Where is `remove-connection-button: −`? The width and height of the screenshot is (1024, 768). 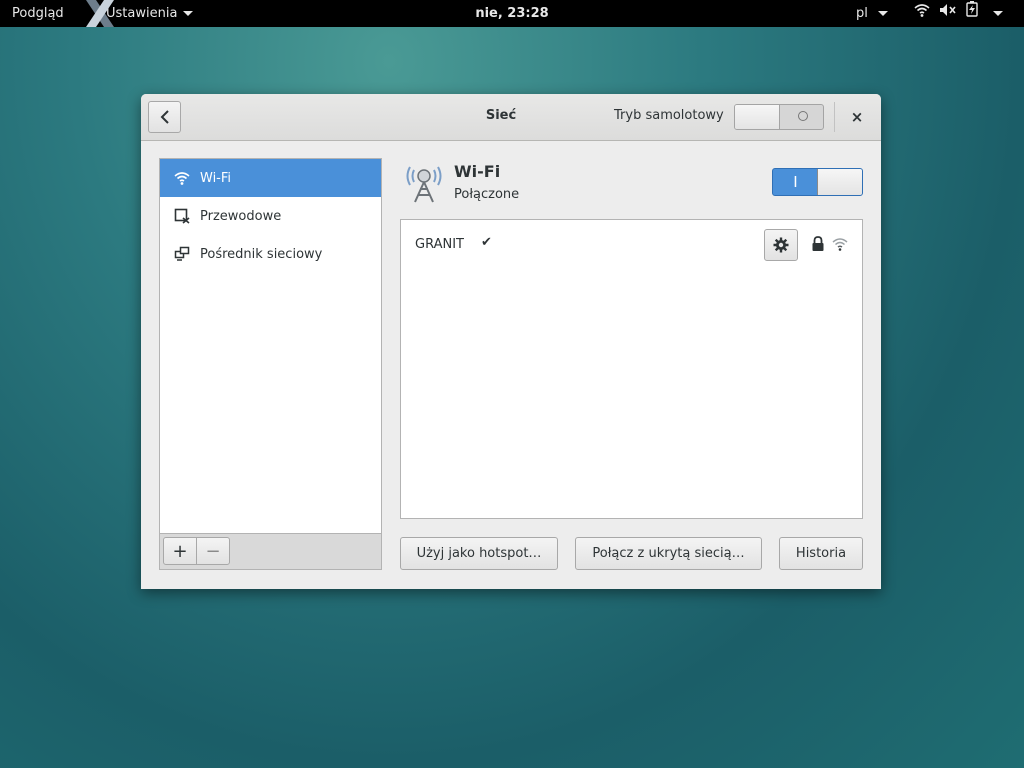 remove-connection-button: − is located at coordinates (213, 551).